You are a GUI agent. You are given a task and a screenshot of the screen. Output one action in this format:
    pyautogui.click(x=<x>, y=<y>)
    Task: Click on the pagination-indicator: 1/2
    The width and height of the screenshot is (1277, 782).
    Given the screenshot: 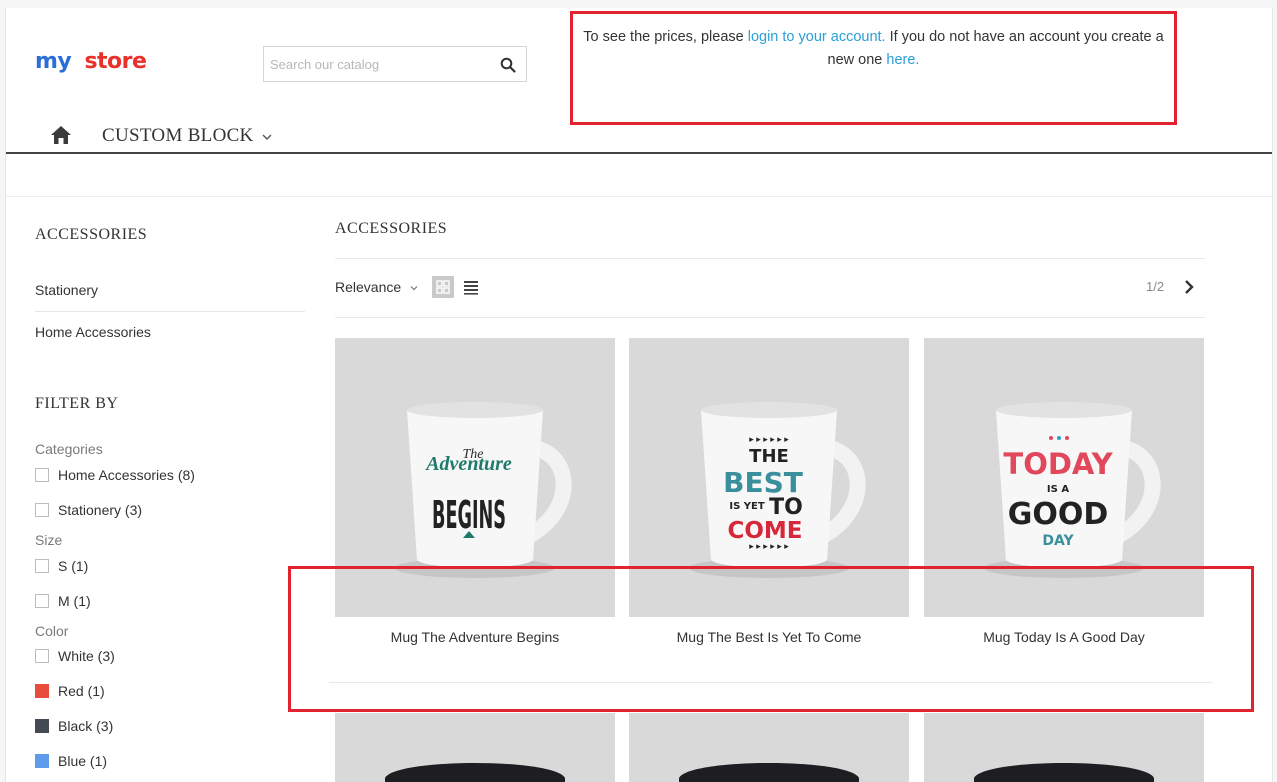 What is the action you would take?
    pyautogui.click(x=1155, y=286)
    